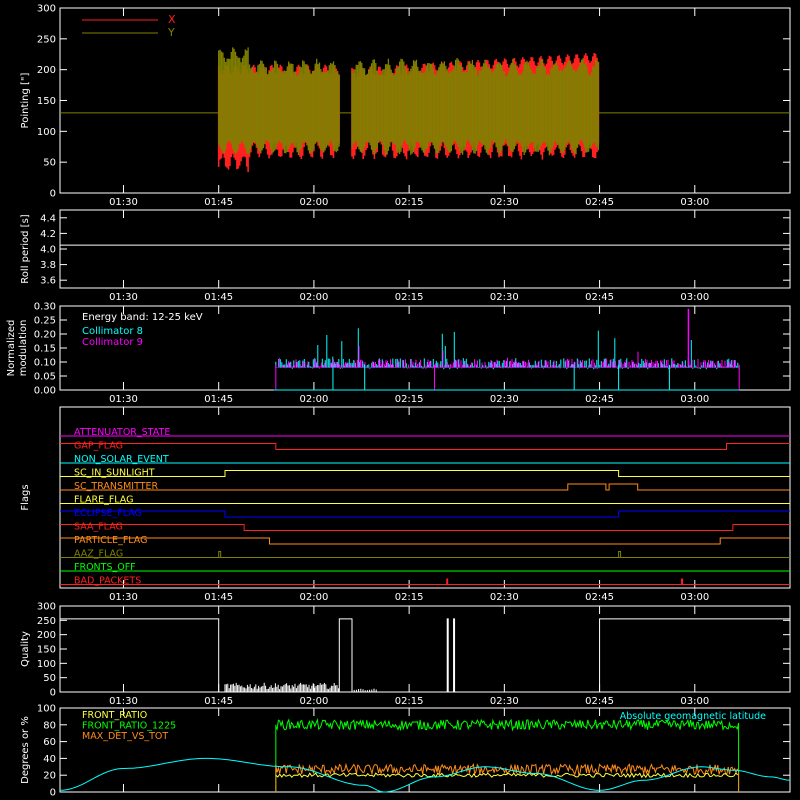 The image size is (800, 800). I want to click on quality-noise, so click(300, 687).